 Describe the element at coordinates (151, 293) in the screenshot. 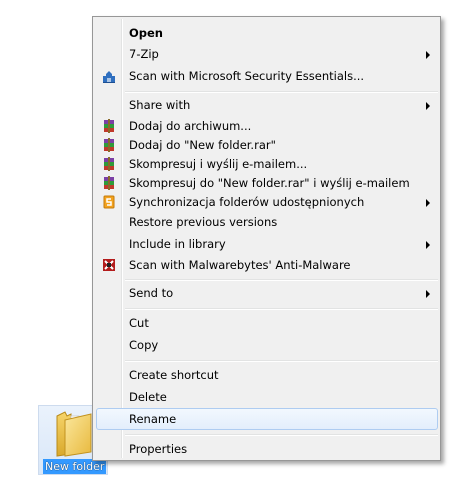

I see `menu-item-label: Send to` at that location.